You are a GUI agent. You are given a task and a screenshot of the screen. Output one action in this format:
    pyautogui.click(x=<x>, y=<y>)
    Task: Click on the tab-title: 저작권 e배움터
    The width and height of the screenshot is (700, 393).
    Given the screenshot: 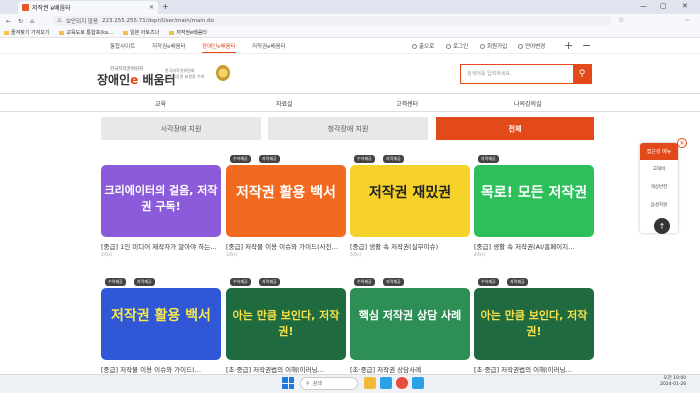 What is the action you would take?
    pyautogui.click(x=51, y=8)
    